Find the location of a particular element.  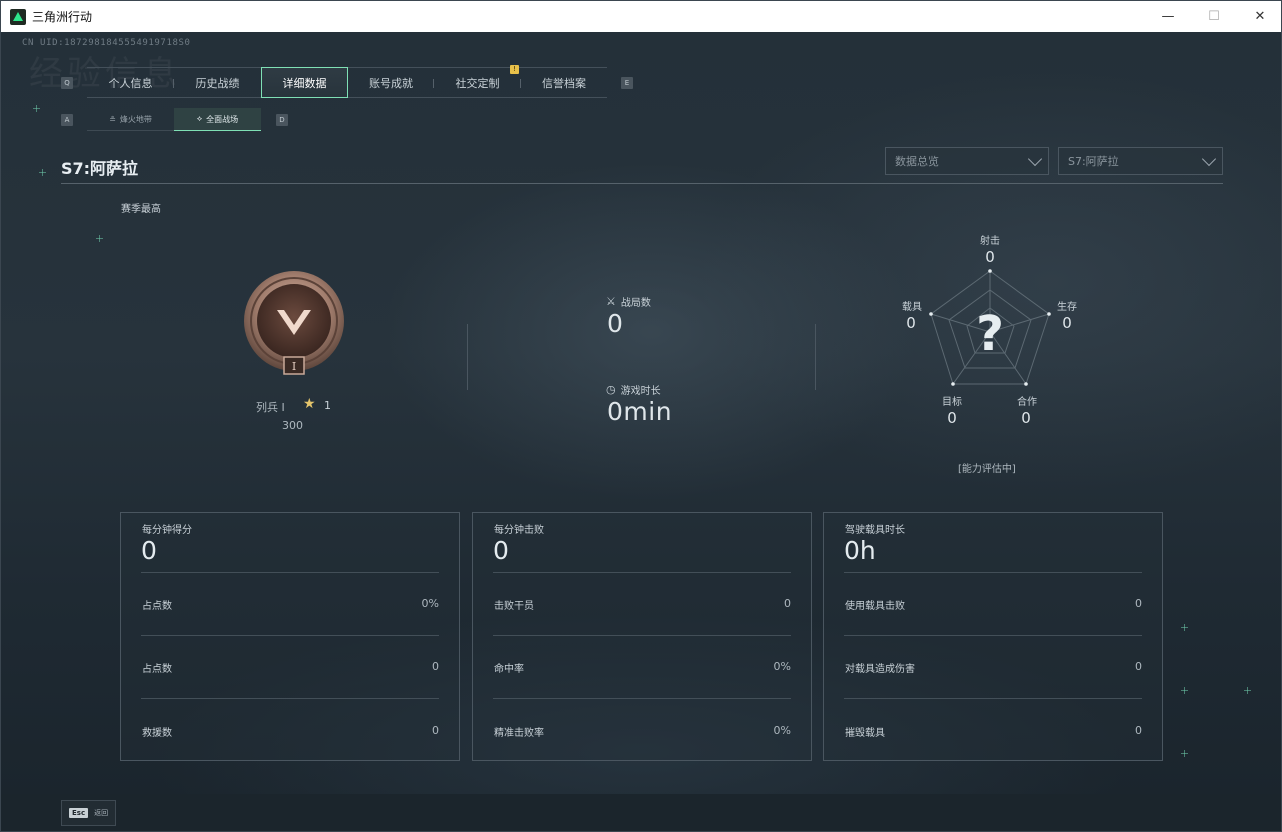

rank-star-count: 1 is located at coordinates (327, 405).